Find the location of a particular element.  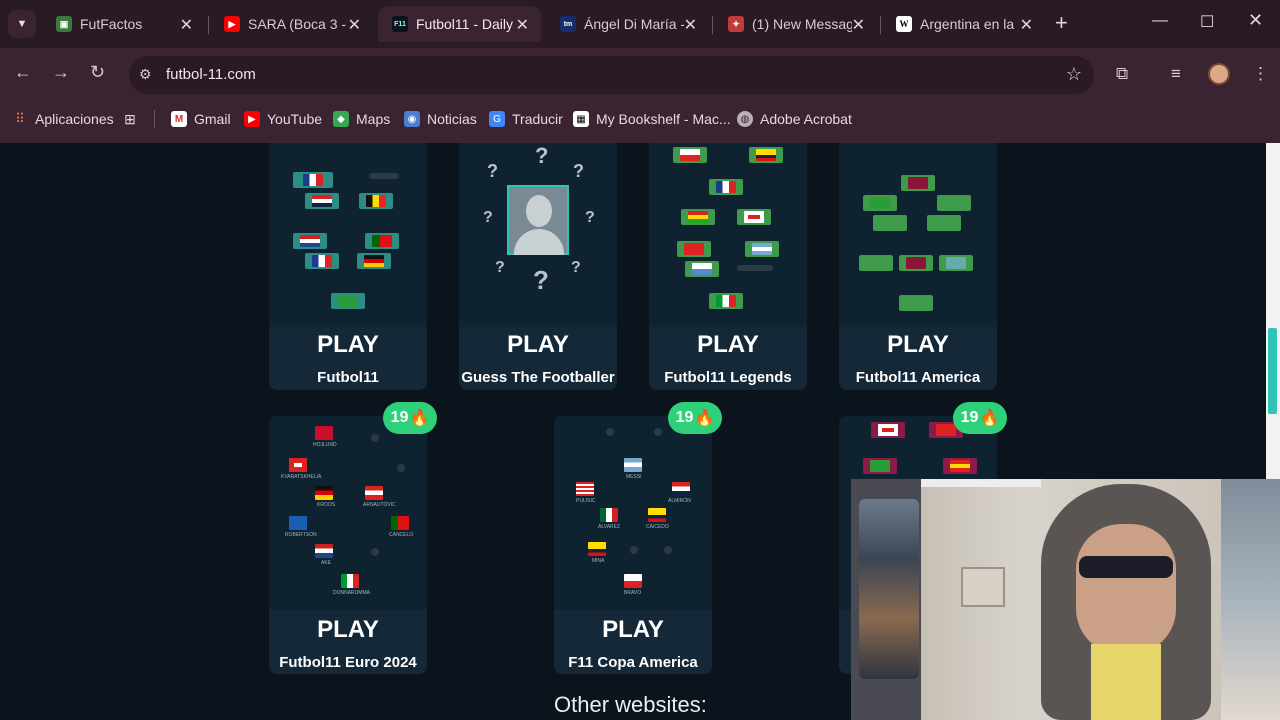

site-info-icon: ⚙ is located at coordinates (145, 74).